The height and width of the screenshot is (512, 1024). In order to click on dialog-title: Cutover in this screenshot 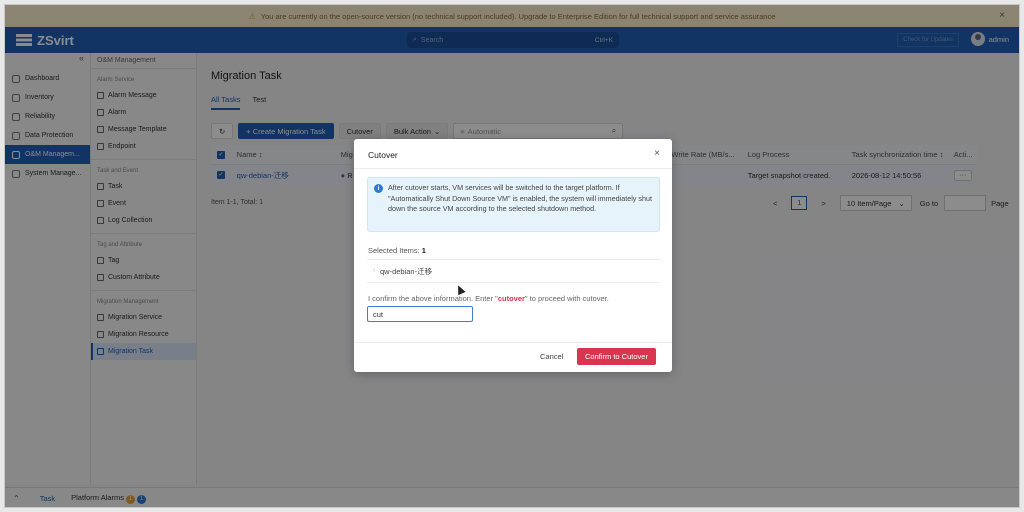, I will do `click(383, 155)`.